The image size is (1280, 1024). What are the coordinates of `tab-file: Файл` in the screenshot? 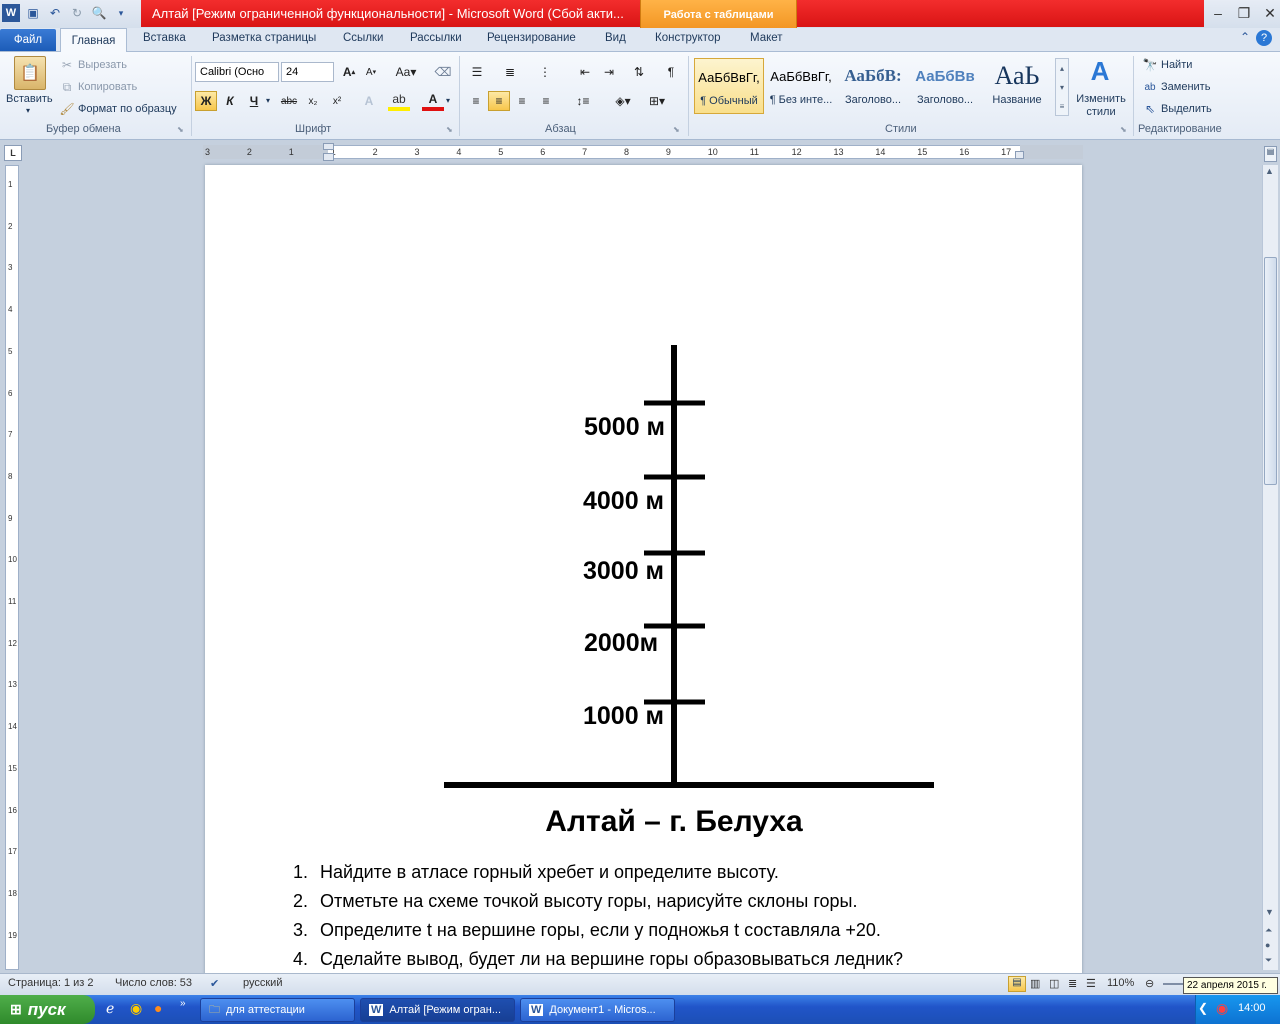 It's located at (28, 40).